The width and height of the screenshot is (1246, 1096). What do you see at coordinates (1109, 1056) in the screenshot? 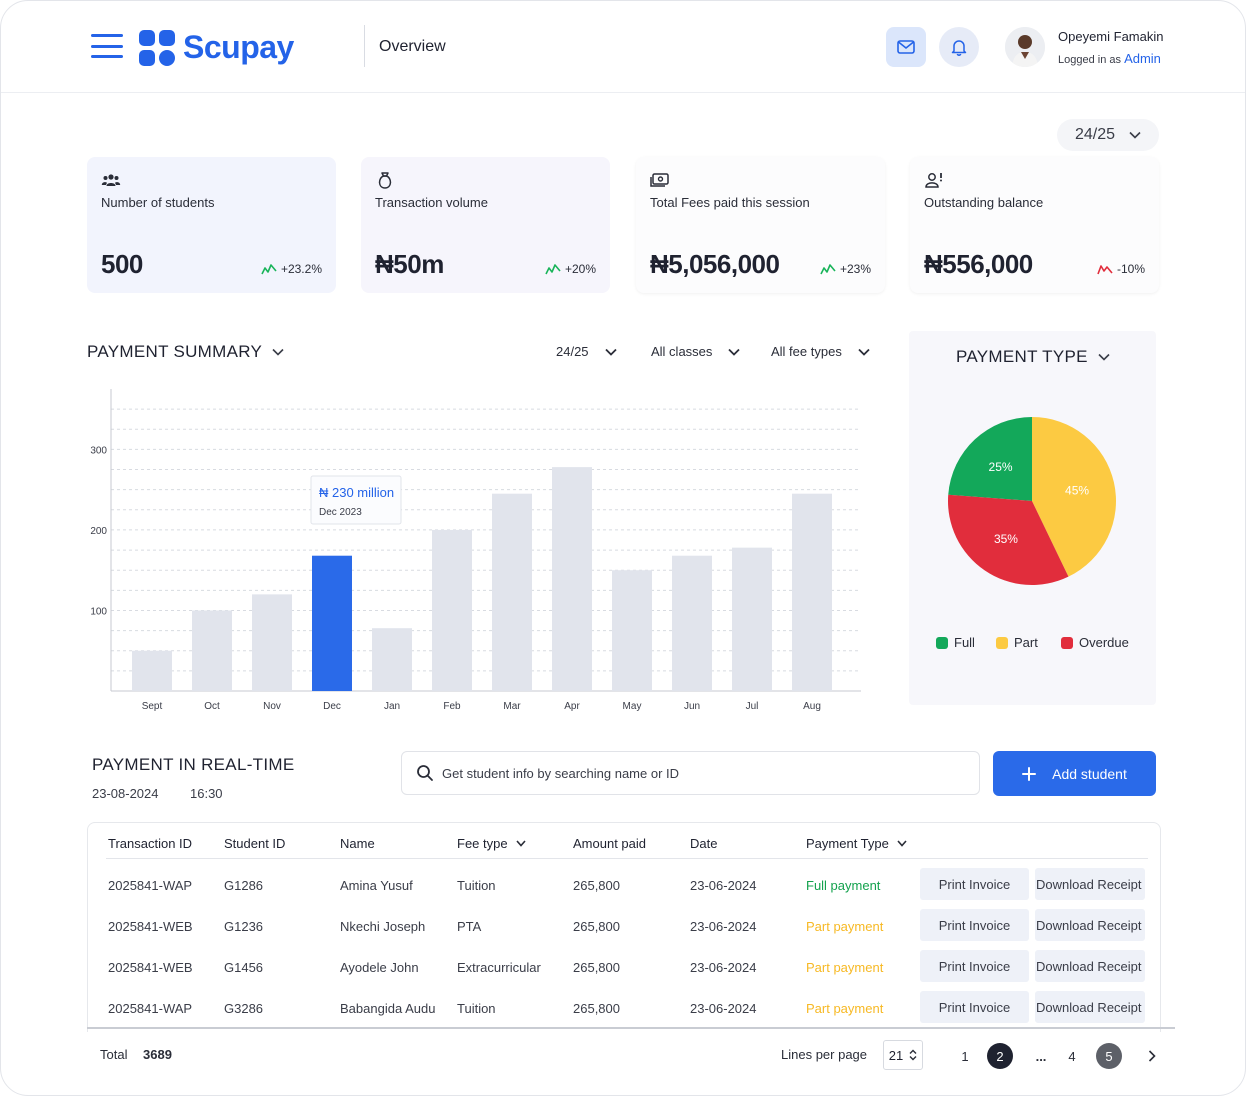
I see `page-5: 5` at bounding box center [1109, 1056].